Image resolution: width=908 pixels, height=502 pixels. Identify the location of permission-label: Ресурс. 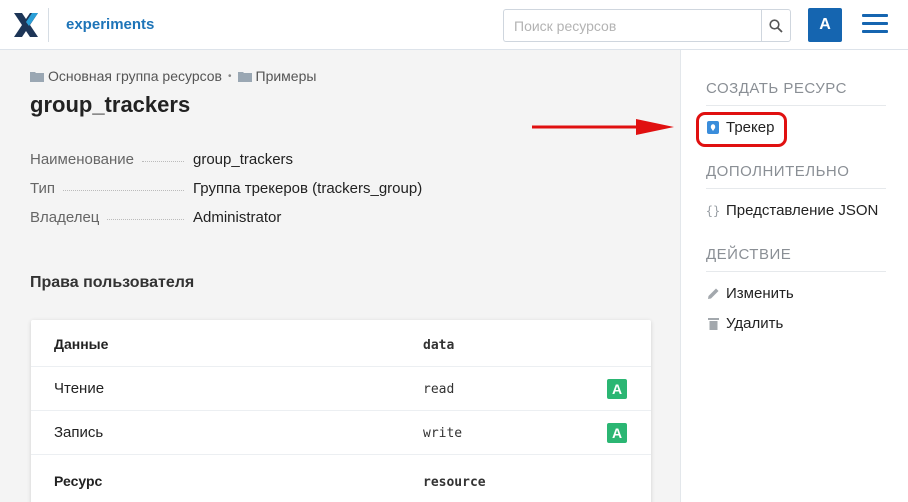
(78, 481).